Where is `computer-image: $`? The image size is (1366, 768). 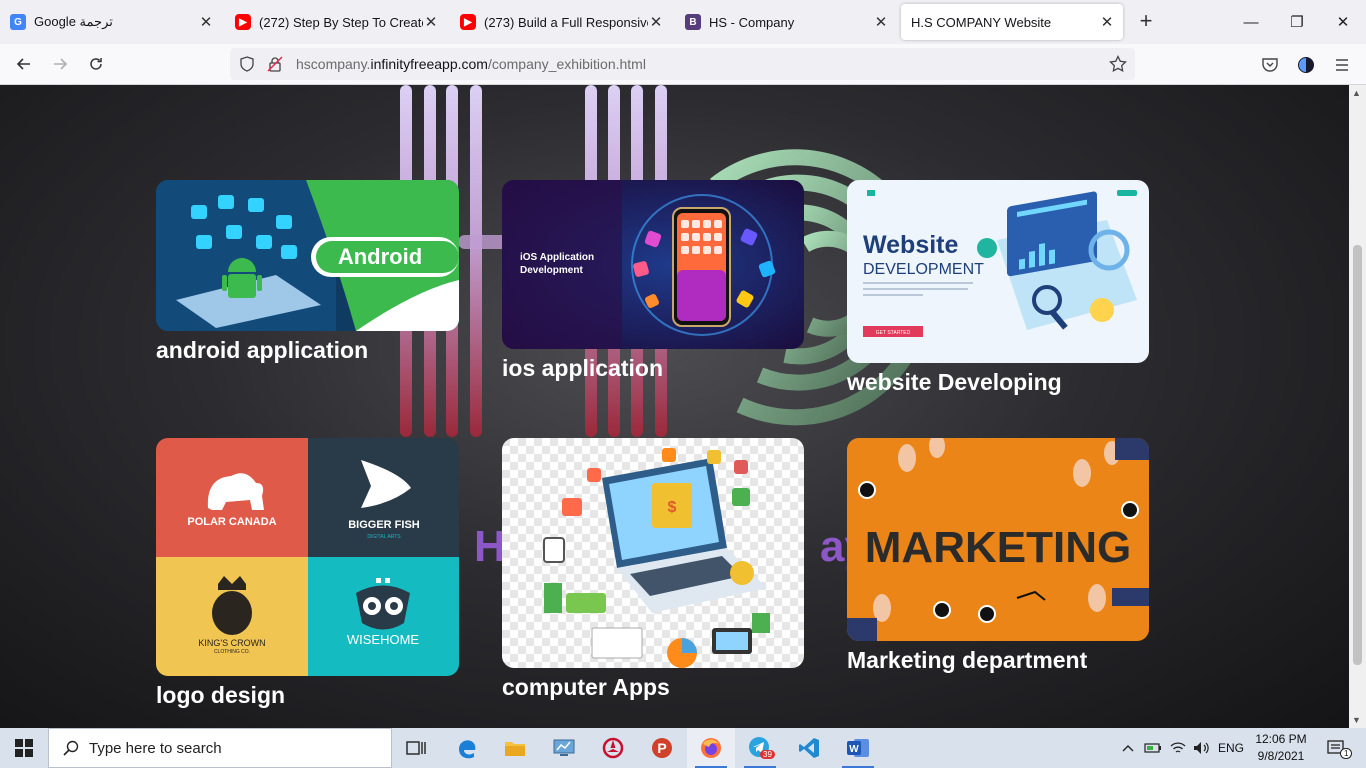 computer-image: $ is located at coordinates (653, 553).